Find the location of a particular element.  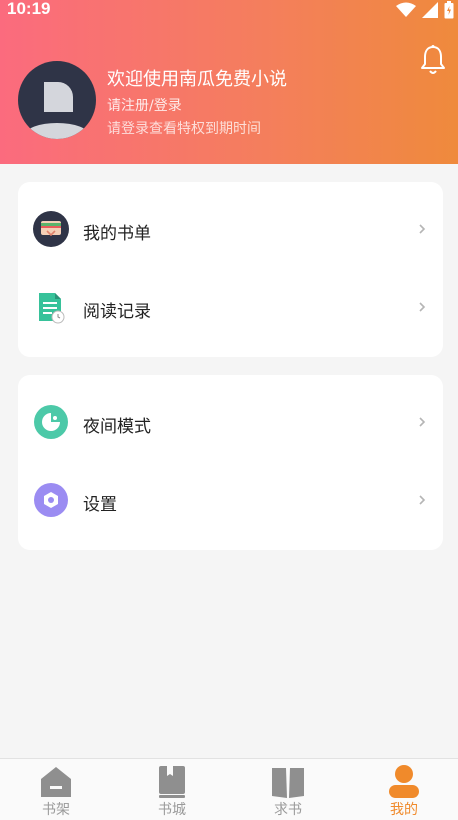

default-avatar-icon is located at coordinates (57, 110).